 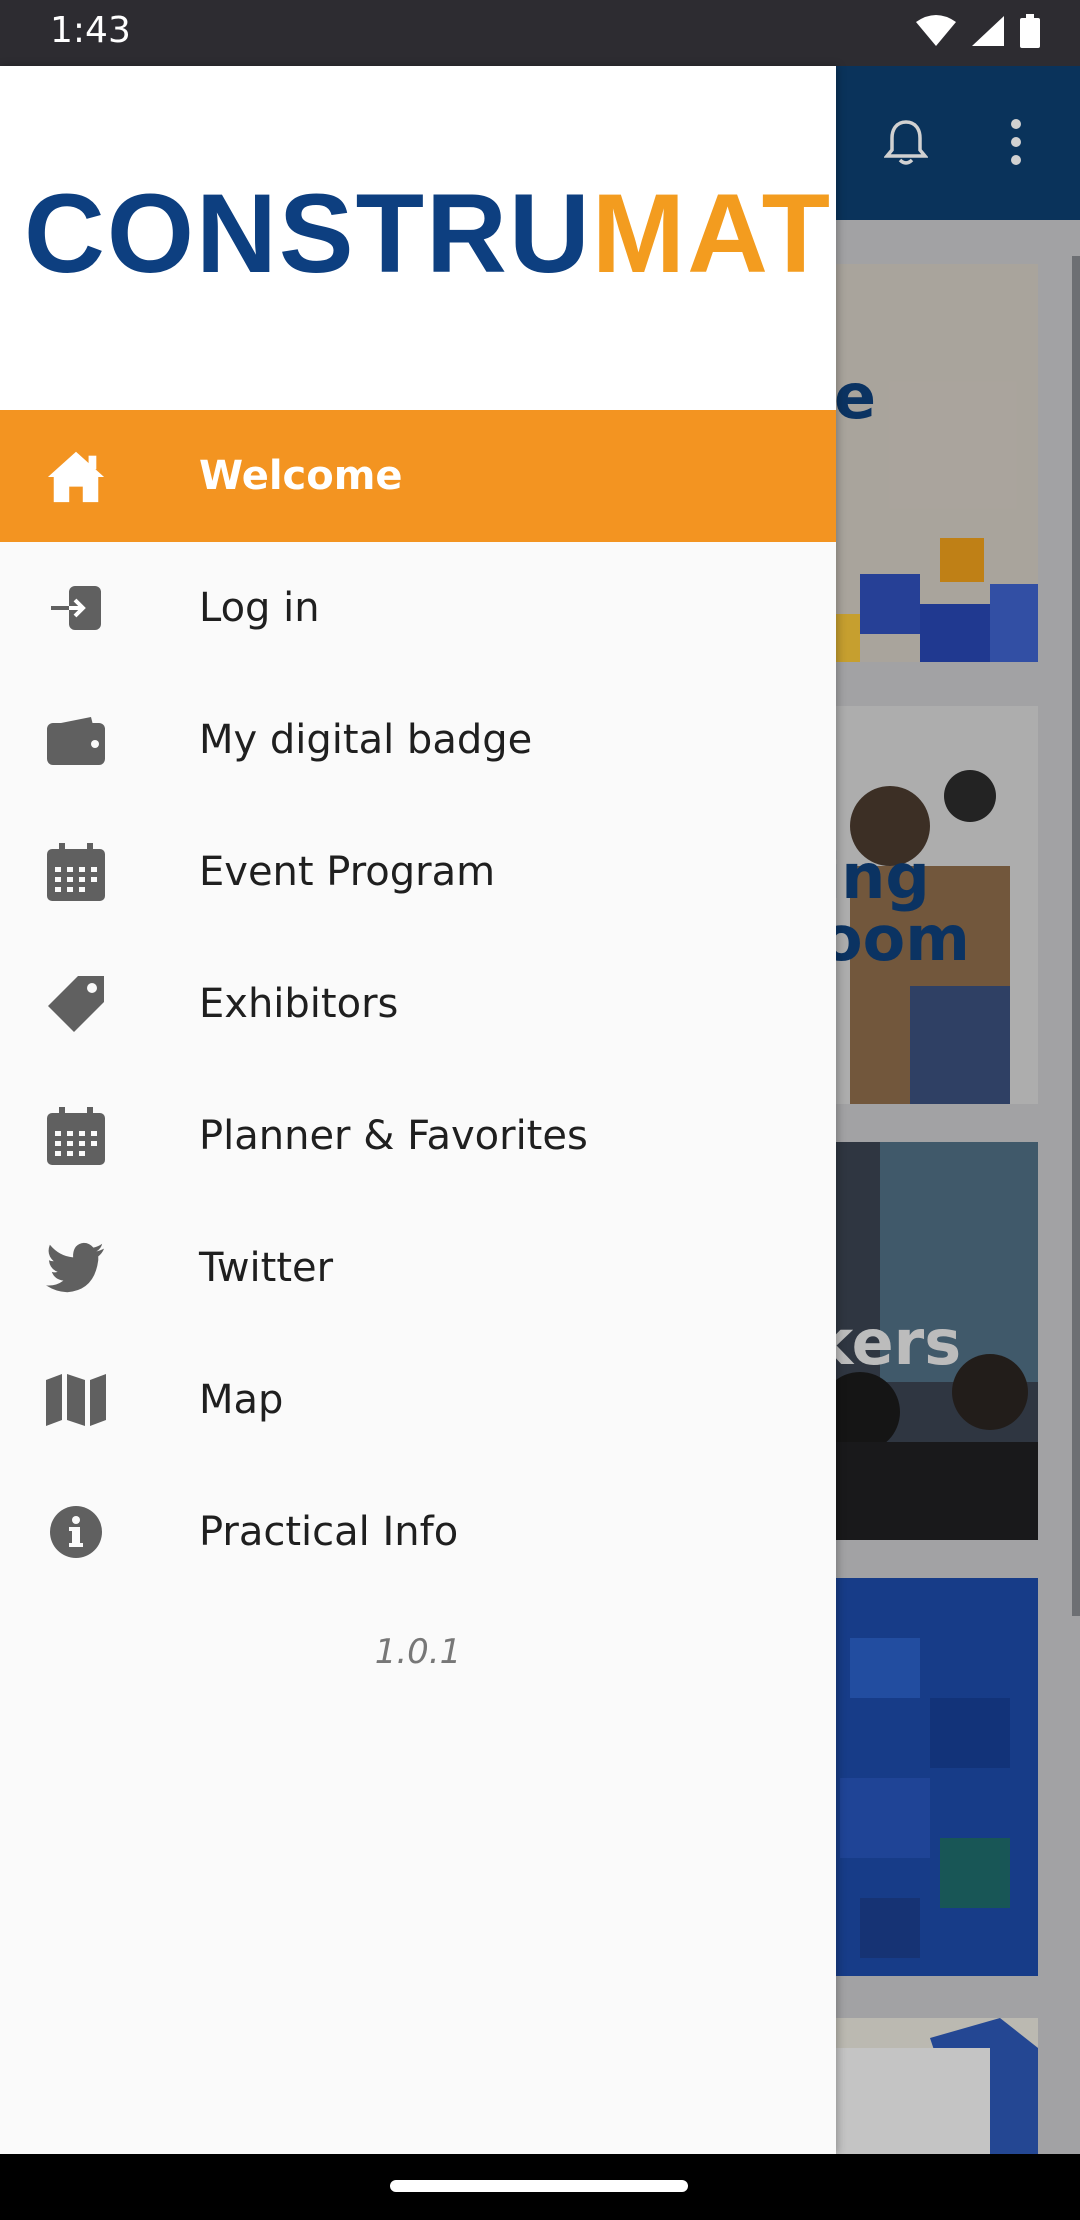 I want to click on menu-label: My digital badge, so click(x=366, y=740).